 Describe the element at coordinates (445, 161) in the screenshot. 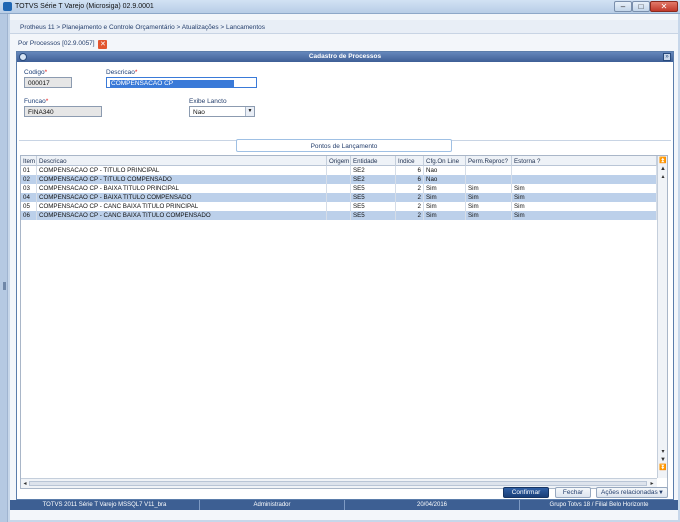

I see `col-cfg-online: Cfg.On Line` at that location.